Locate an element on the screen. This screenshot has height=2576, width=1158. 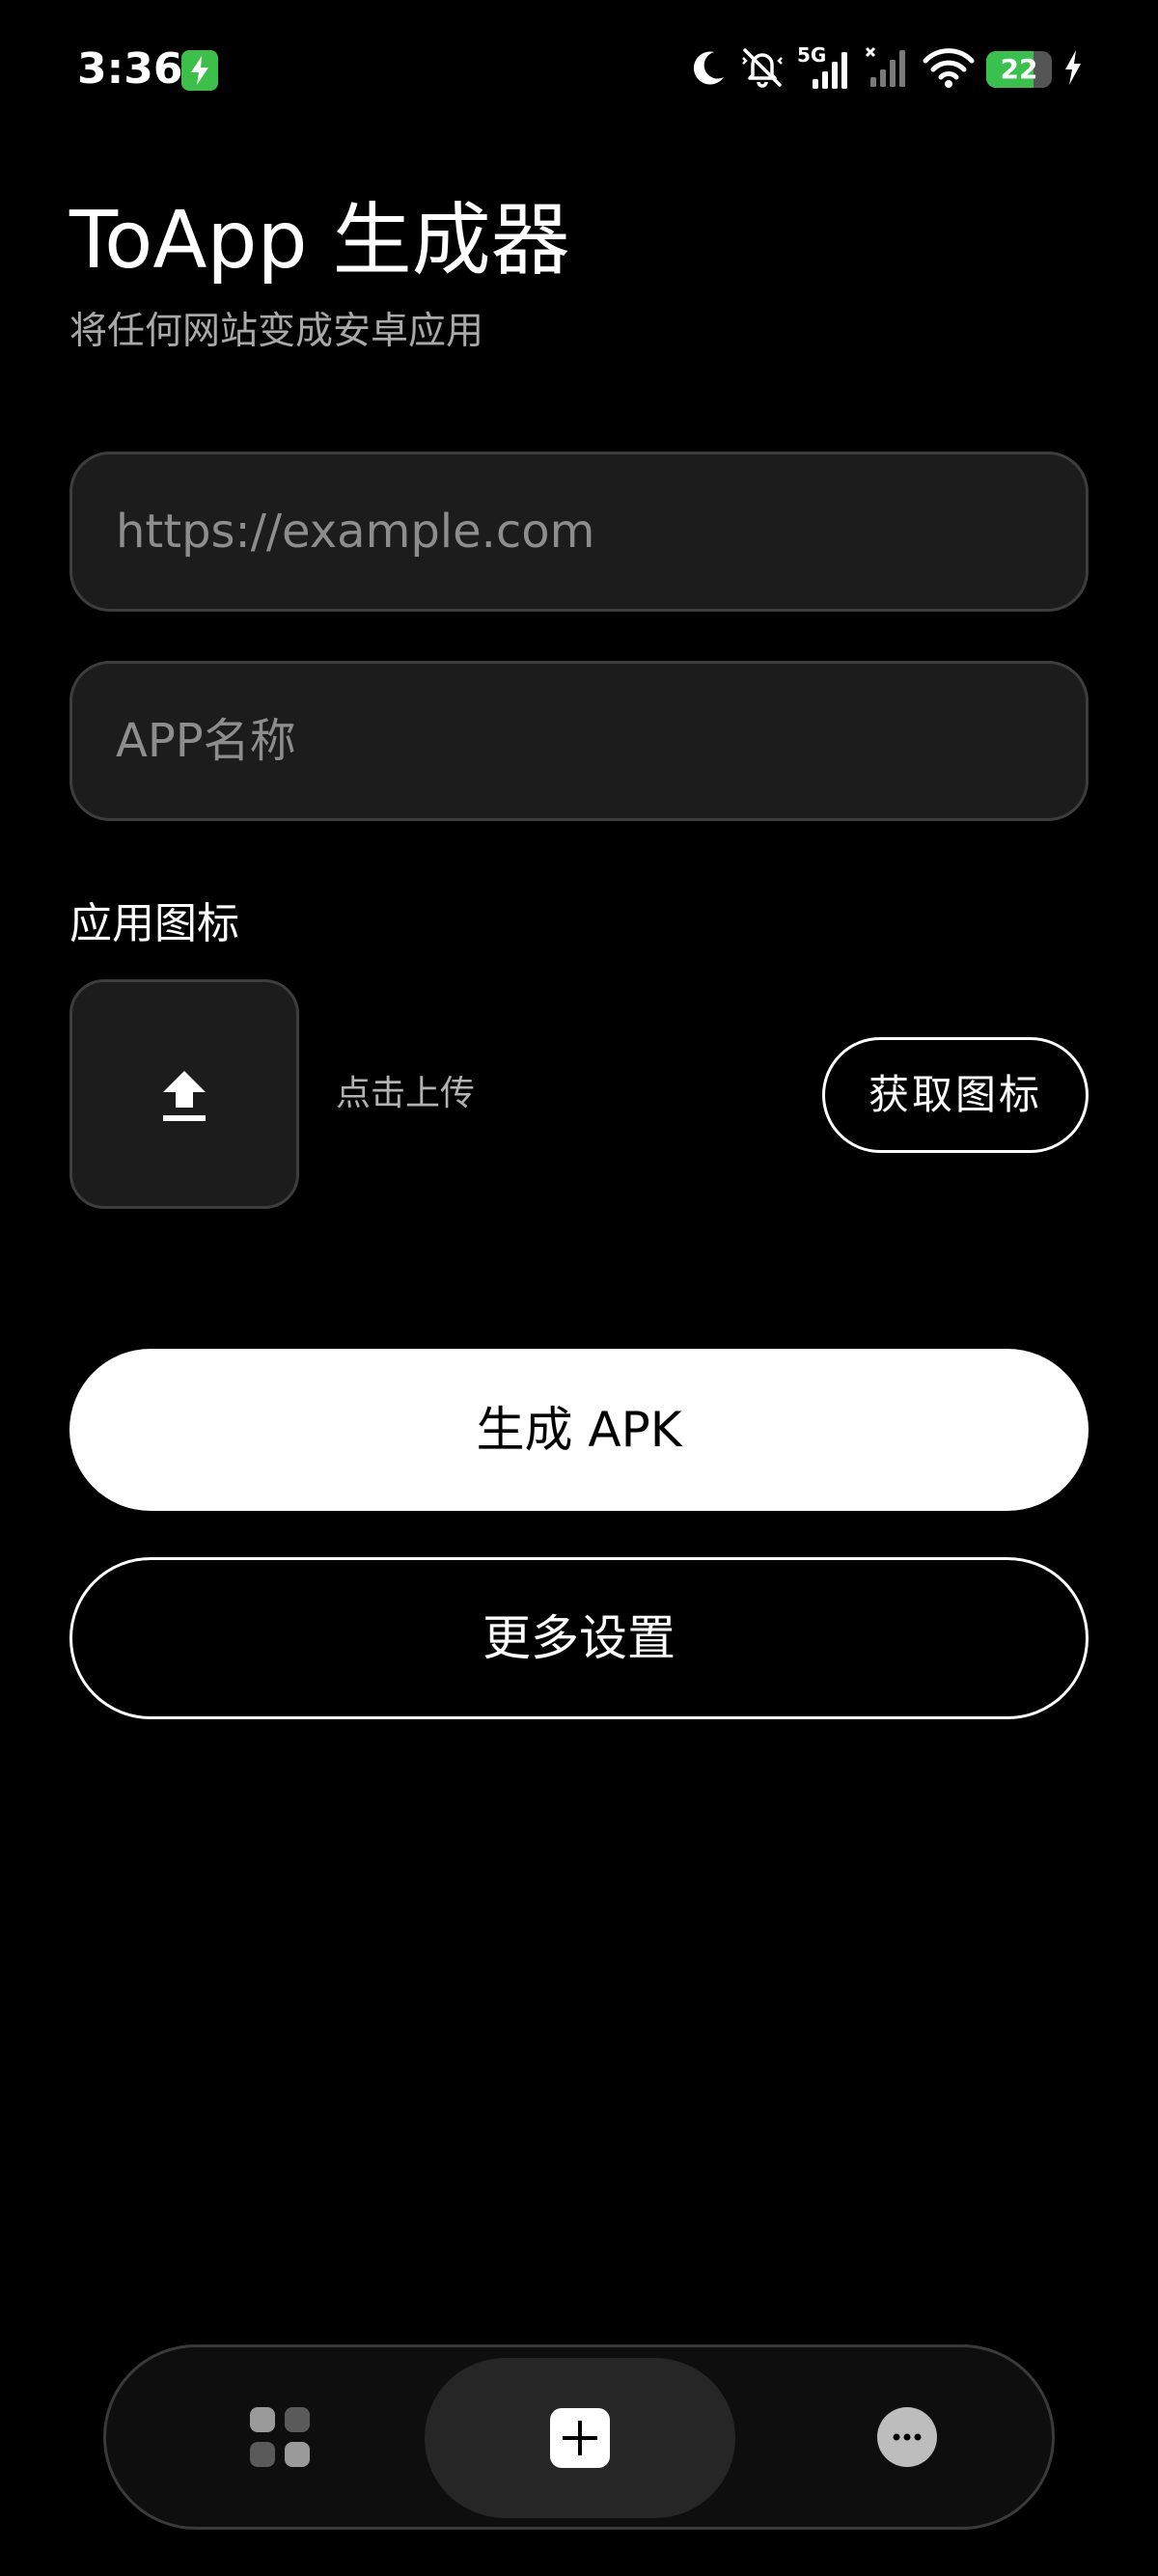
apps-grid-icon is located at coordinates (280, 2437).